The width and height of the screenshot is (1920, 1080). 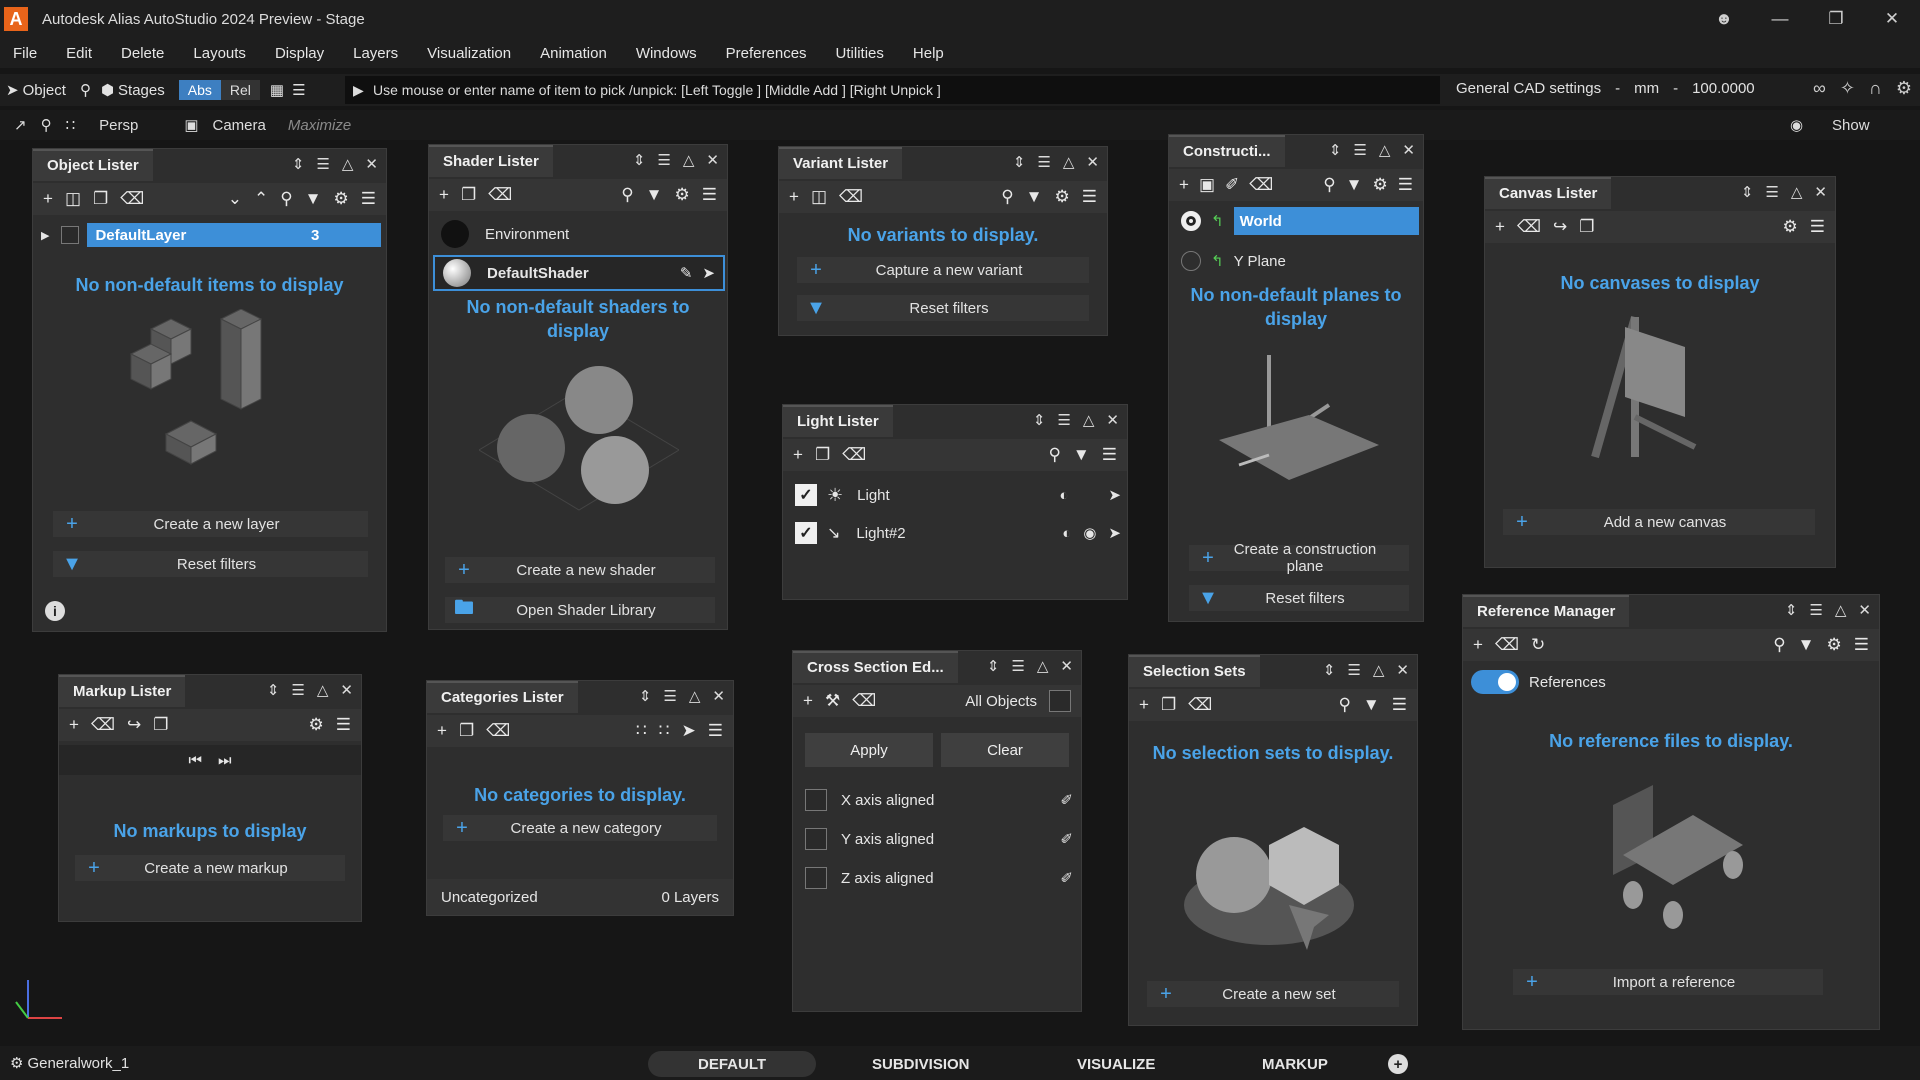 What do you see at coordinates (160, 725) in the screenshot?
I see `copy-icon: ❐` at bounding box center [160, 725].